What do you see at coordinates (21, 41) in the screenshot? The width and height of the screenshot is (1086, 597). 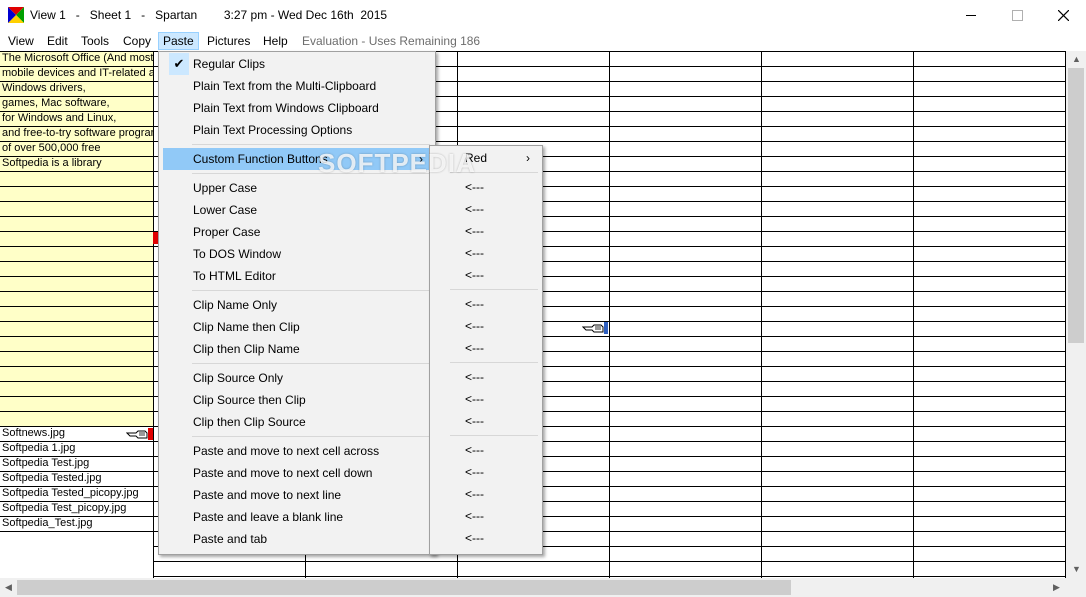 I see `menu-view: View` at bounding box center [21, 41].